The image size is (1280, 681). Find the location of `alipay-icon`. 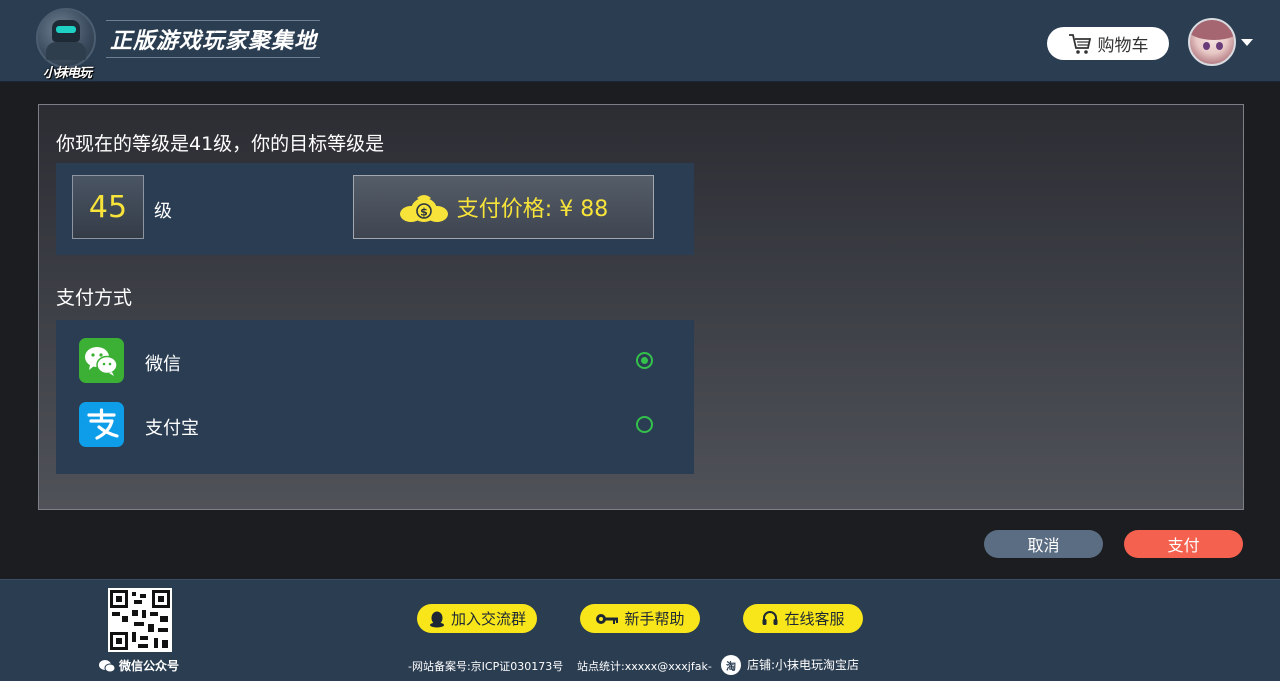

alipay-icon is located at coordinates (101, 424).